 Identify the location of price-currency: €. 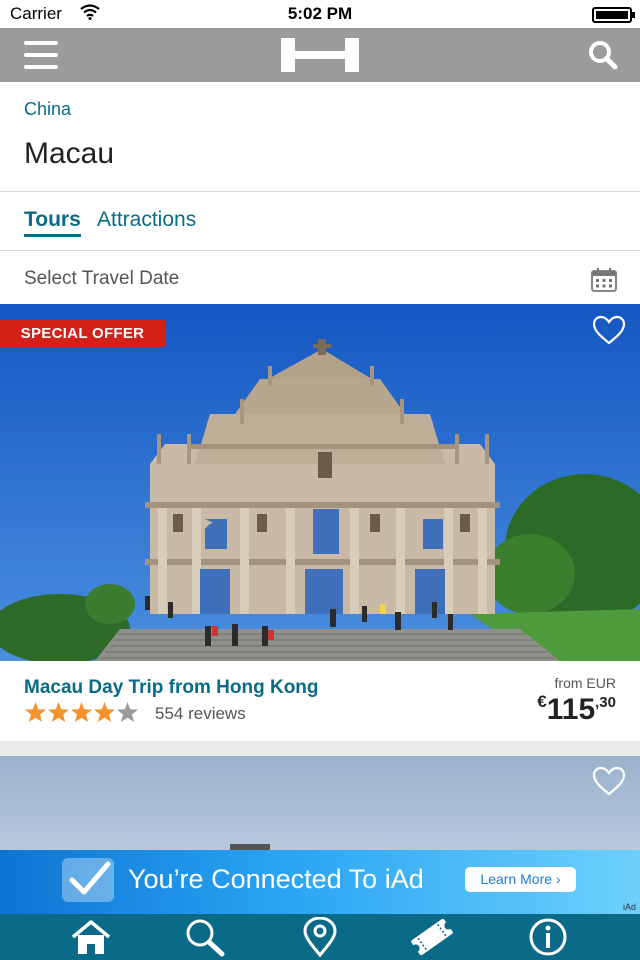
(542, 701).